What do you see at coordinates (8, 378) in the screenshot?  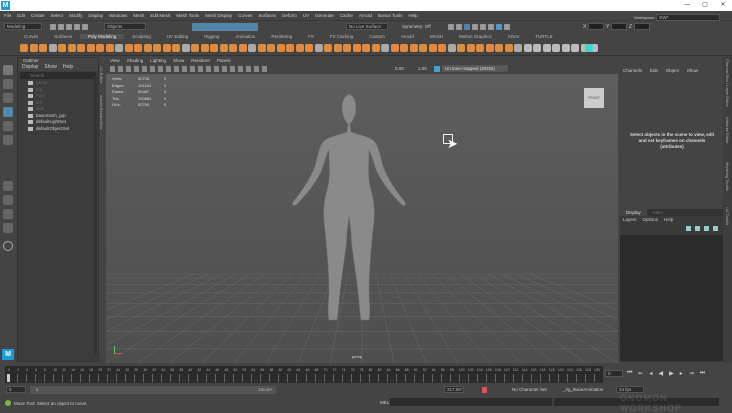 I see `current-time-marker` at bounding box center [8, 378].